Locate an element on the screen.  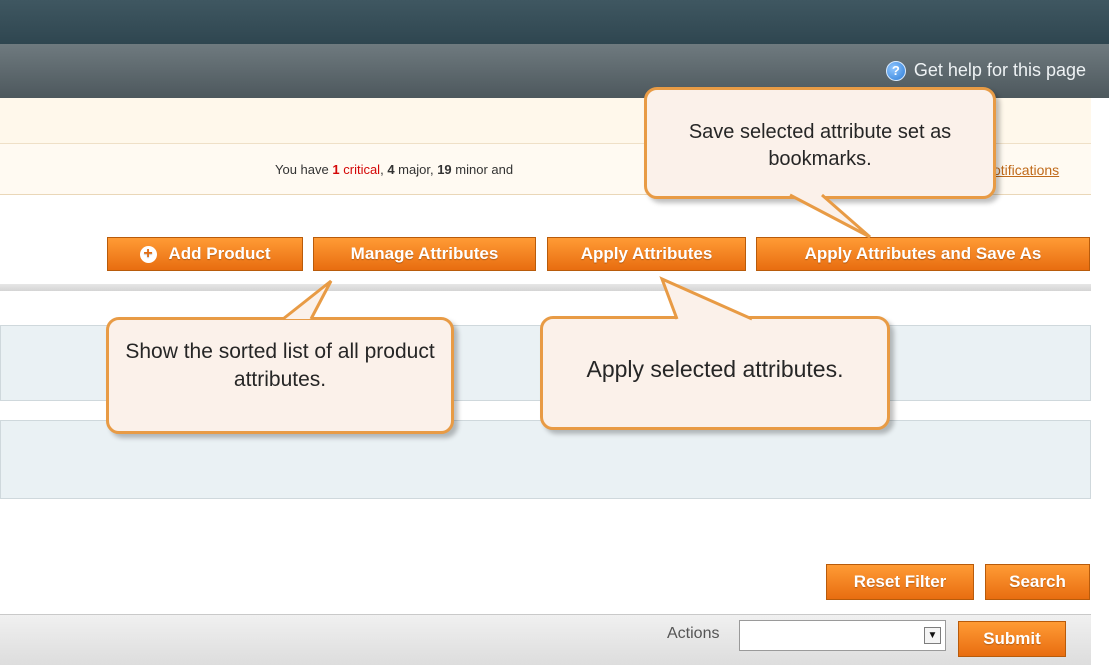
add-product-button: + Add Product is located at coordinates (205, 254).